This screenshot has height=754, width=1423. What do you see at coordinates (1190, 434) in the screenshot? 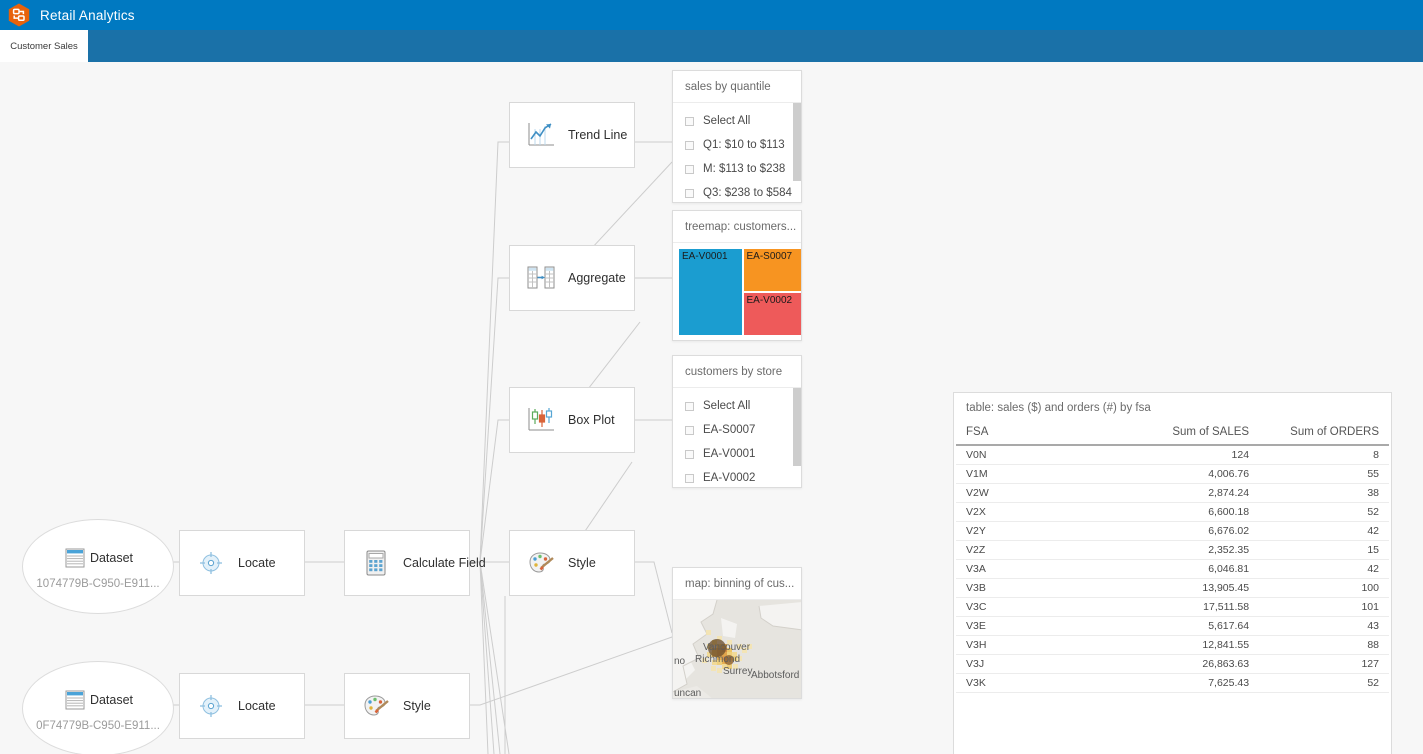
I see `column-header-sum-of-sales: Sum of SALES` at bounding box center [1190, 434].